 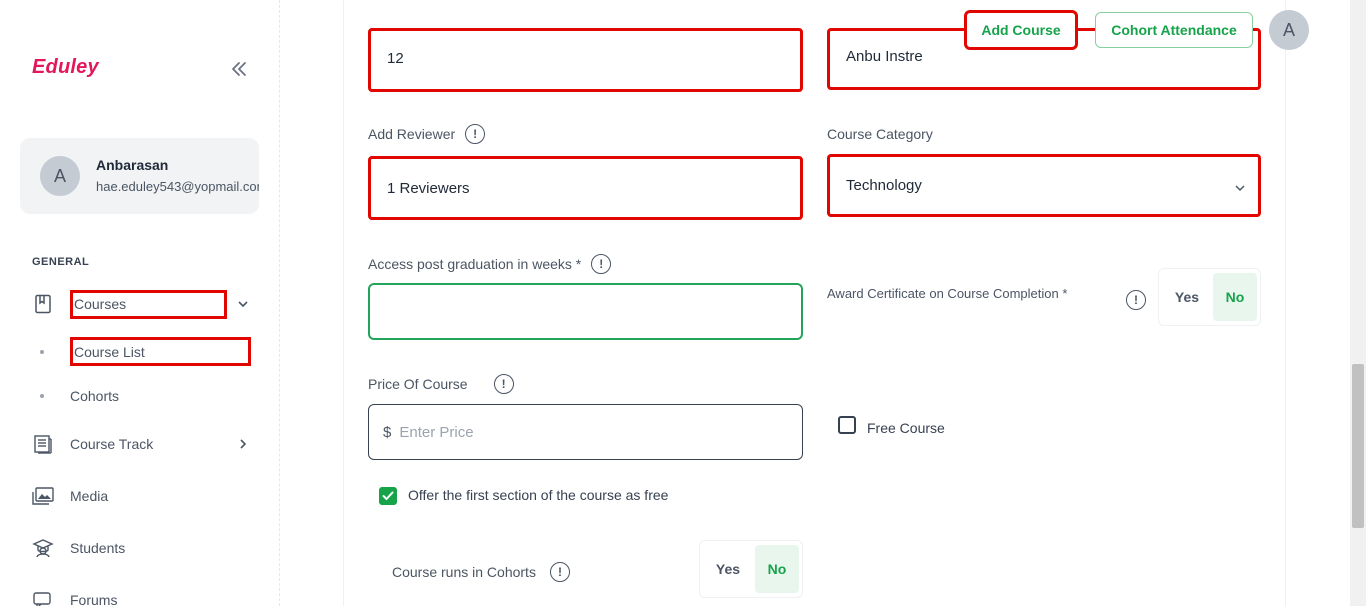 What do you see at coordinates (906, 428) in the screenshot?
I see `free-course-label: Free Course` at bounding box center [906, 428].